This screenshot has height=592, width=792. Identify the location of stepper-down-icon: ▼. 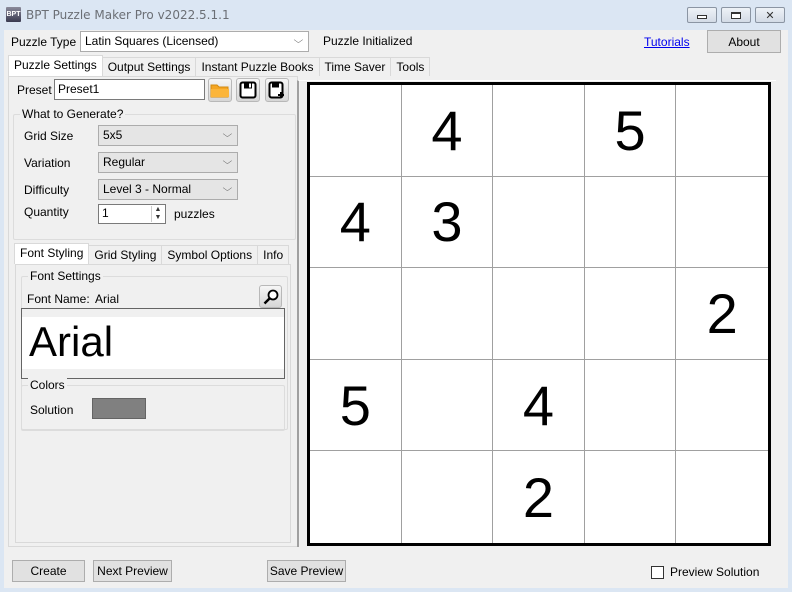
(158, 218).